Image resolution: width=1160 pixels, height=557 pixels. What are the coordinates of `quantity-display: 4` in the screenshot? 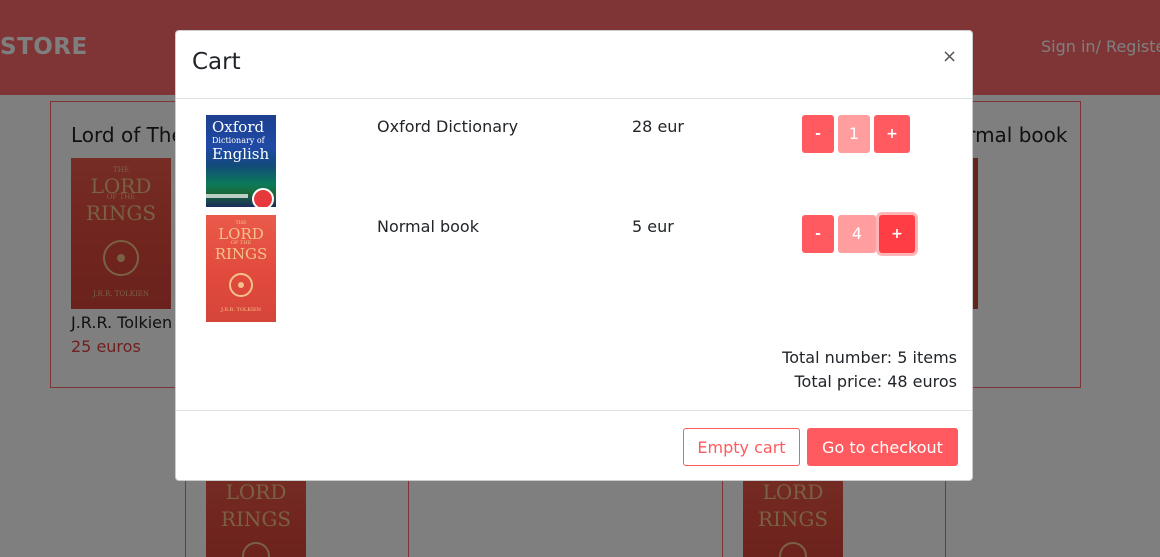 It's located at (857, 234).